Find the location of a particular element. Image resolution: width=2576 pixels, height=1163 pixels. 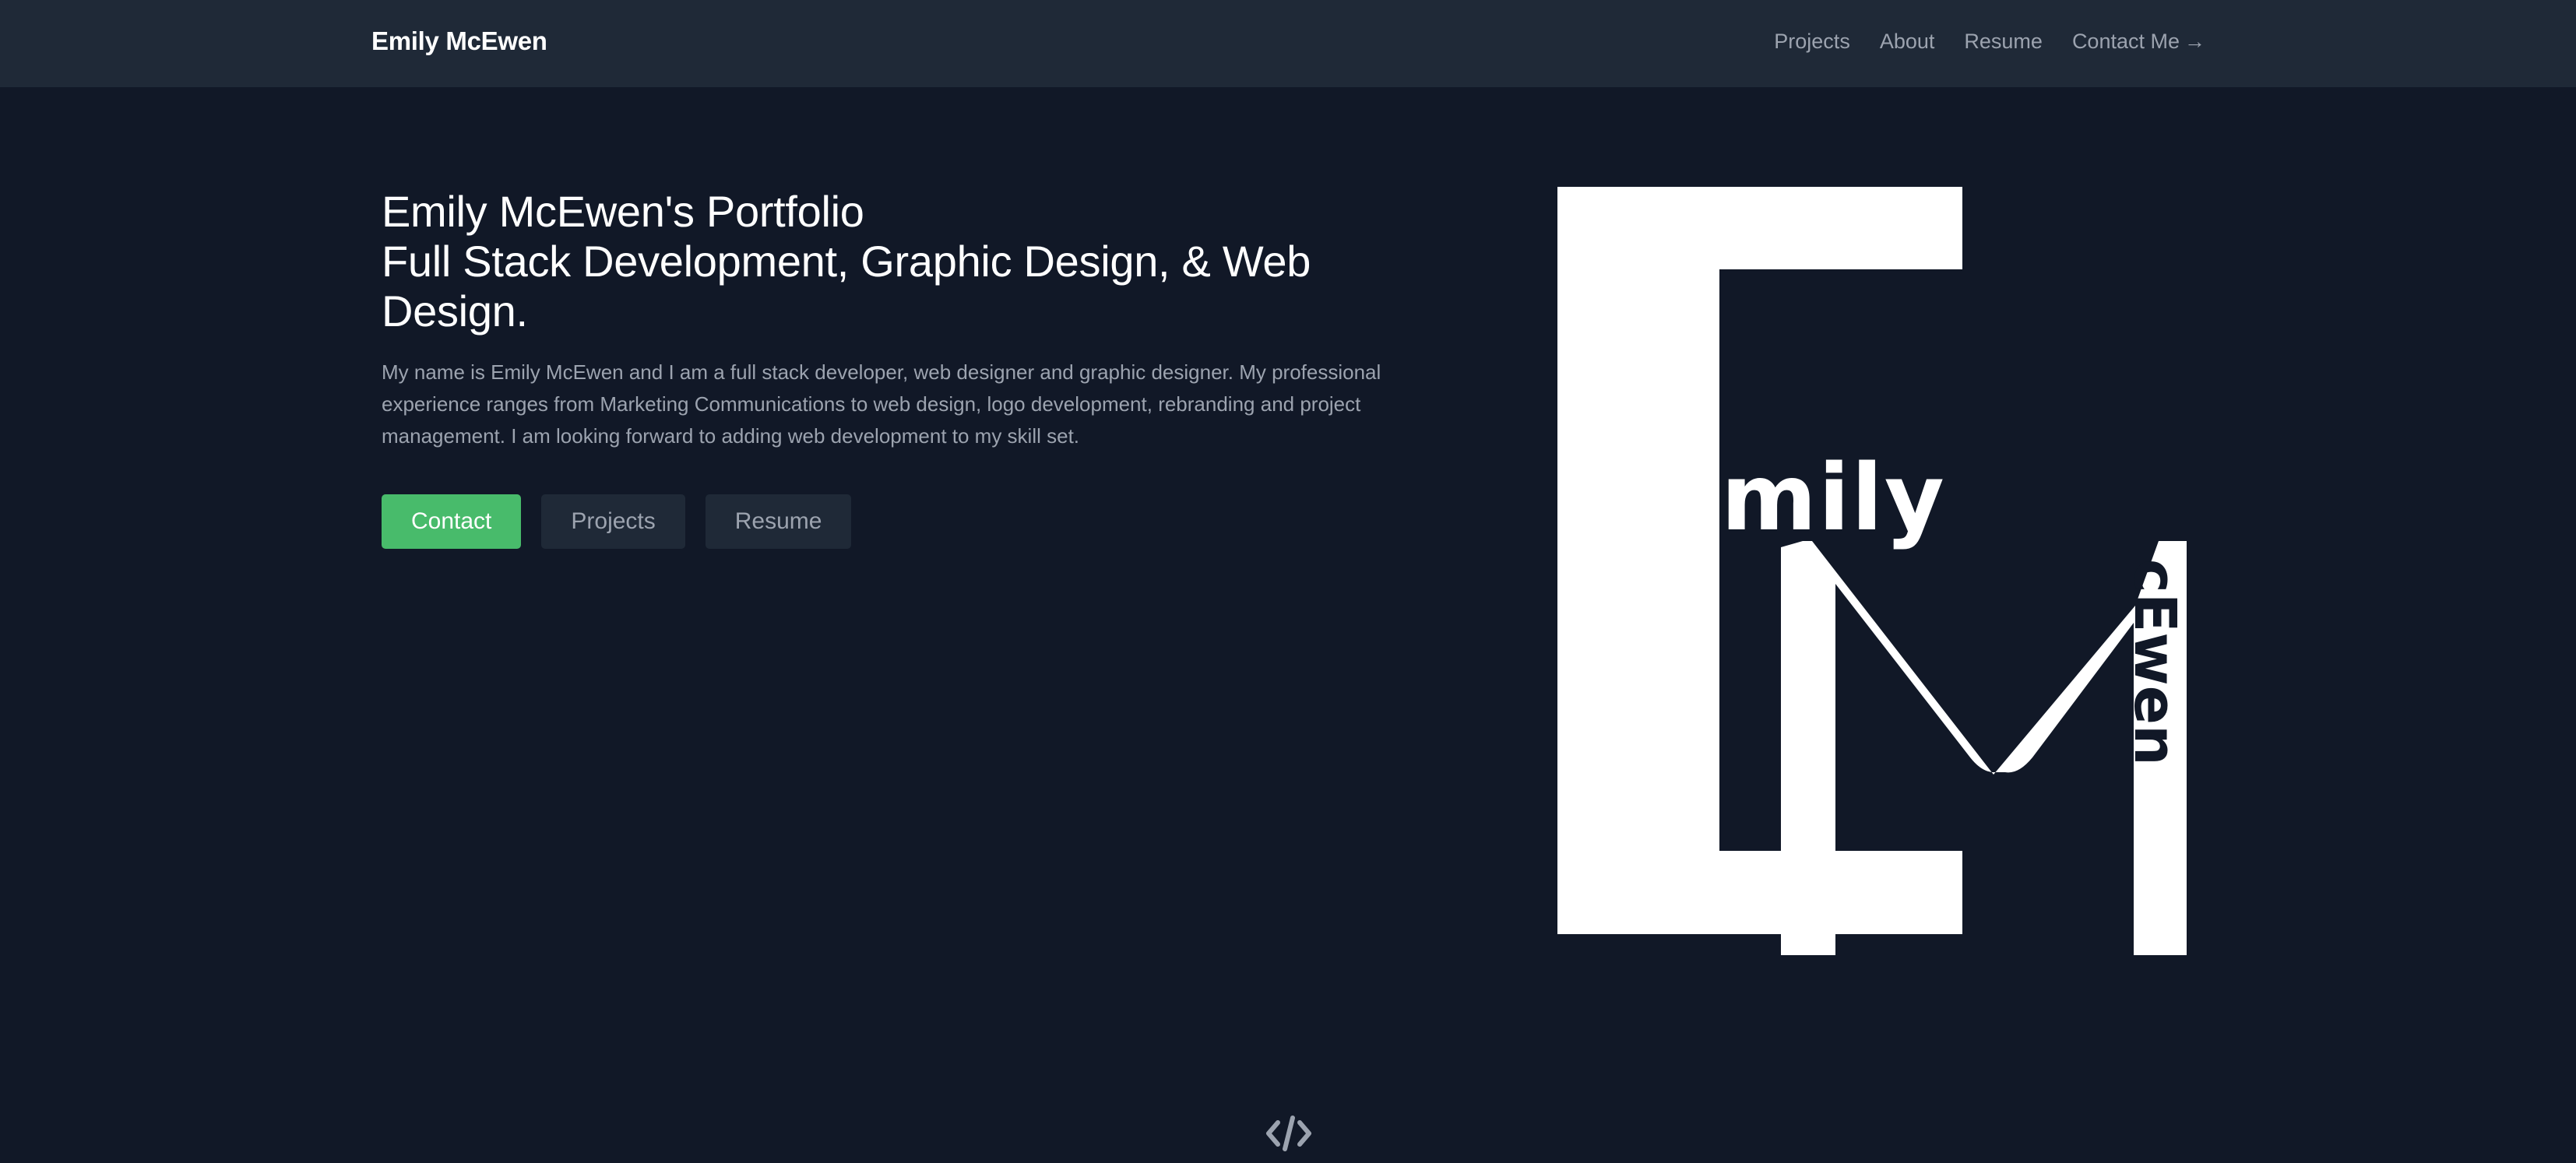

logo-text-cewen: cEwen is located at coordinates (2154, 662).